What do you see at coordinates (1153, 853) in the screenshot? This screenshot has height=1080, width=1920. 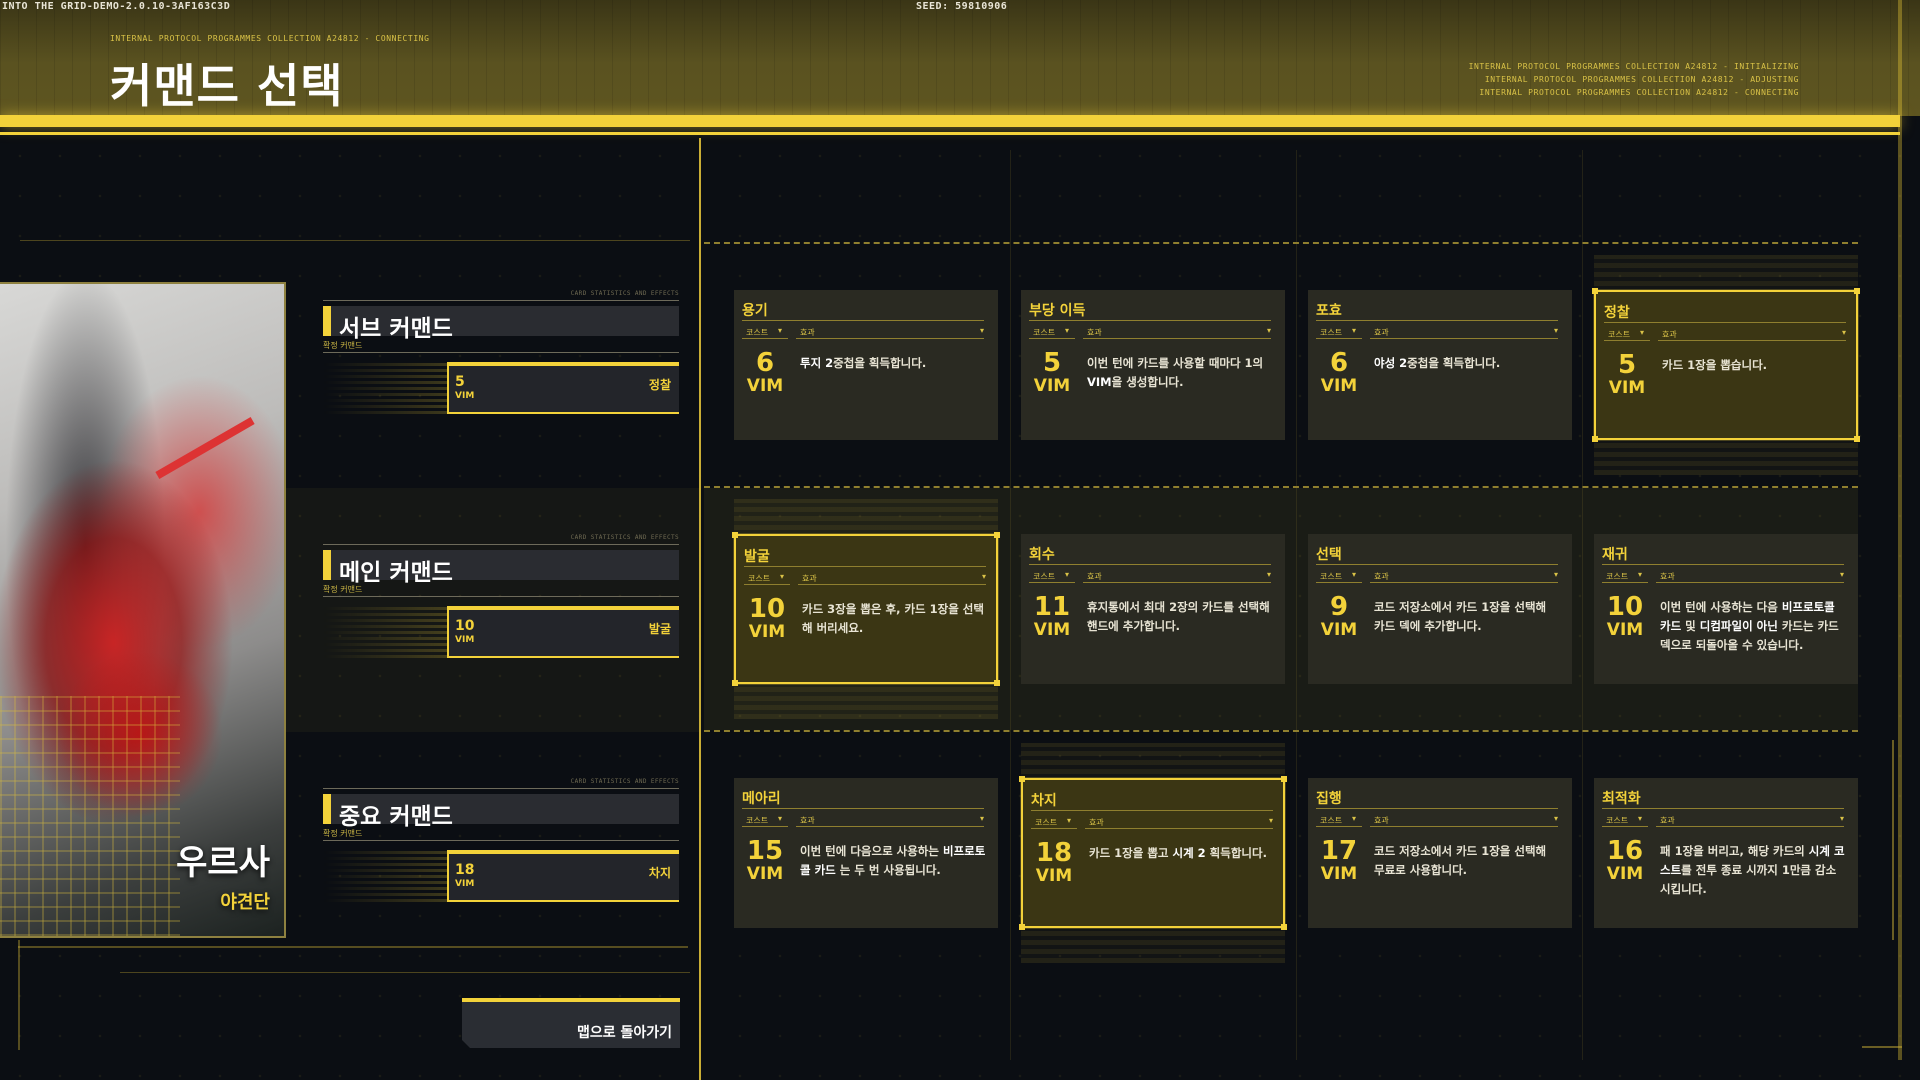 I see `command-card: 차지 코스트 ▾ 효과 ▾ 18 VIM 카드 1장을 뽑고 시계 2 획득합니다.` at bounding box center [1153, 853].